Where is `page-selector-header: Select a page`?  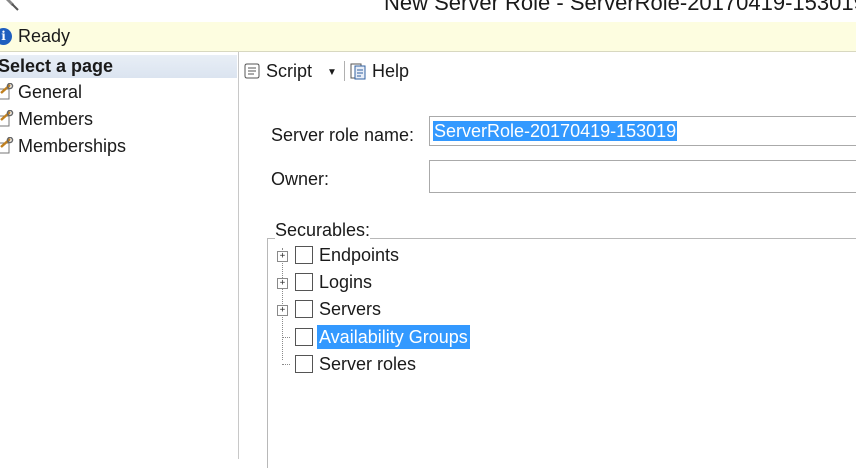
page-selector-header: Select a page is located at coordinates (118, 66).